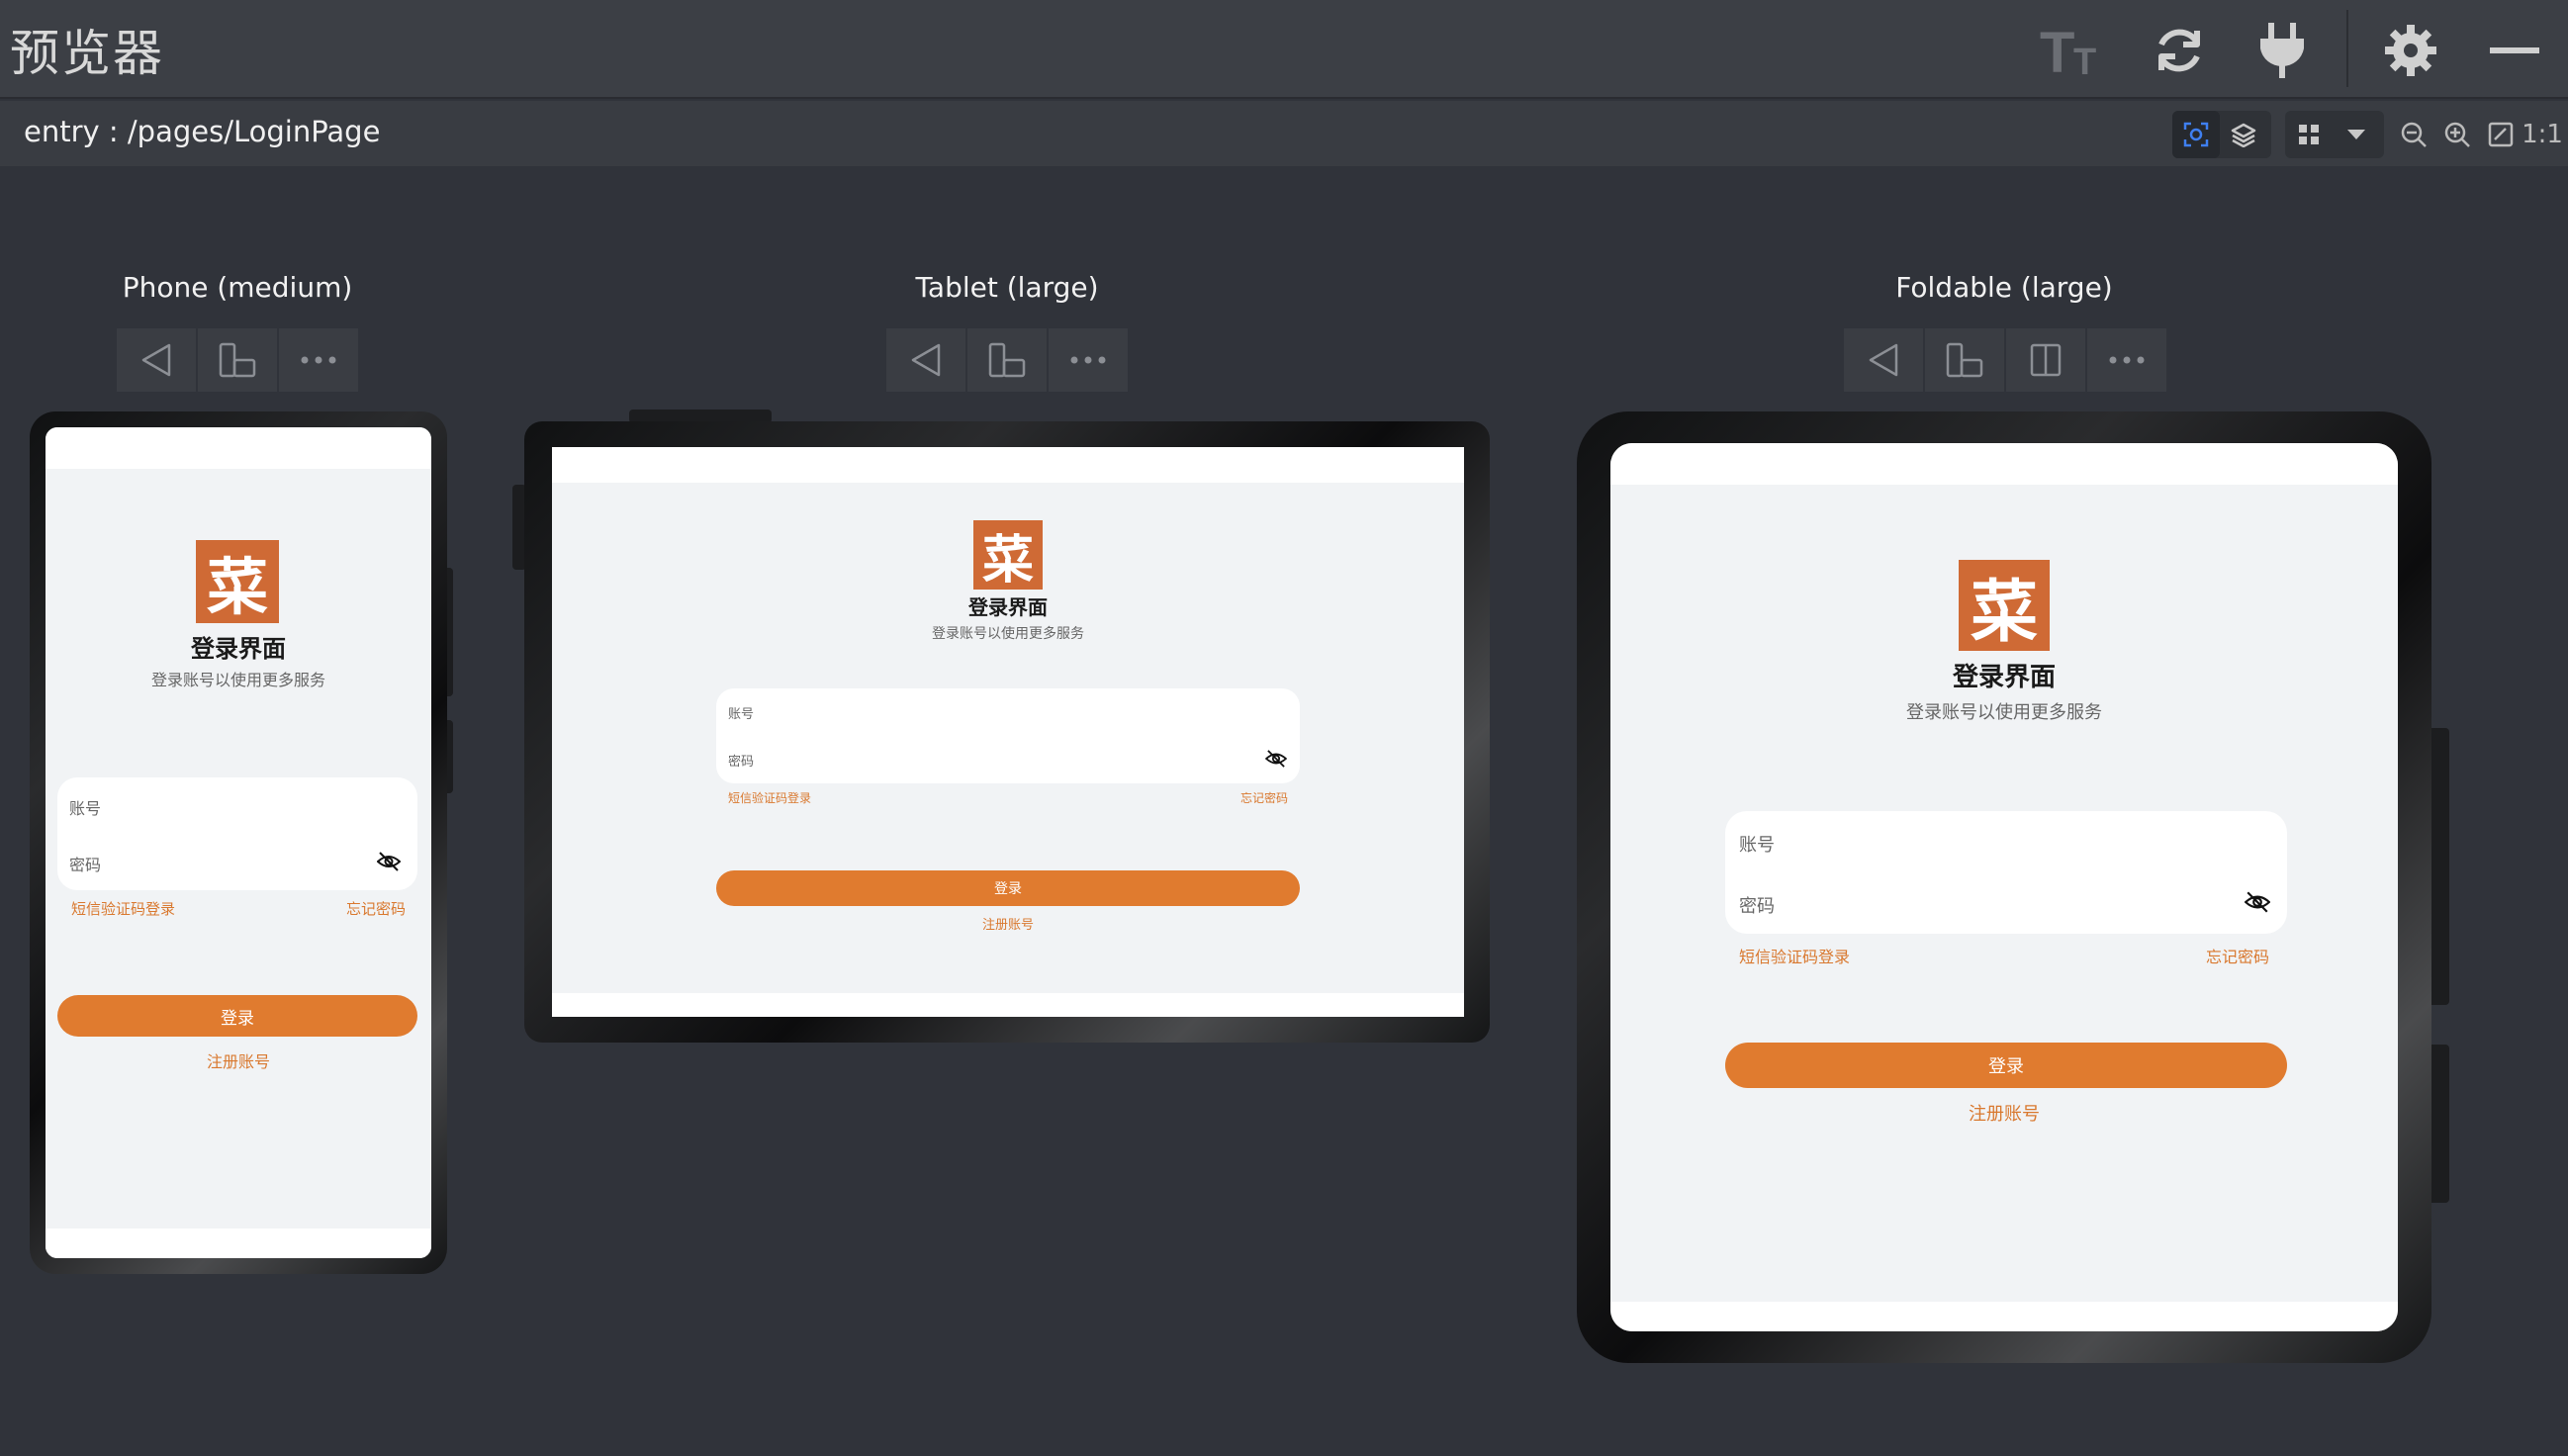 The width and height of the screenshot is (2568, 1456). I want to click on device-label-phone: Phone (medium), so click(238, 287).